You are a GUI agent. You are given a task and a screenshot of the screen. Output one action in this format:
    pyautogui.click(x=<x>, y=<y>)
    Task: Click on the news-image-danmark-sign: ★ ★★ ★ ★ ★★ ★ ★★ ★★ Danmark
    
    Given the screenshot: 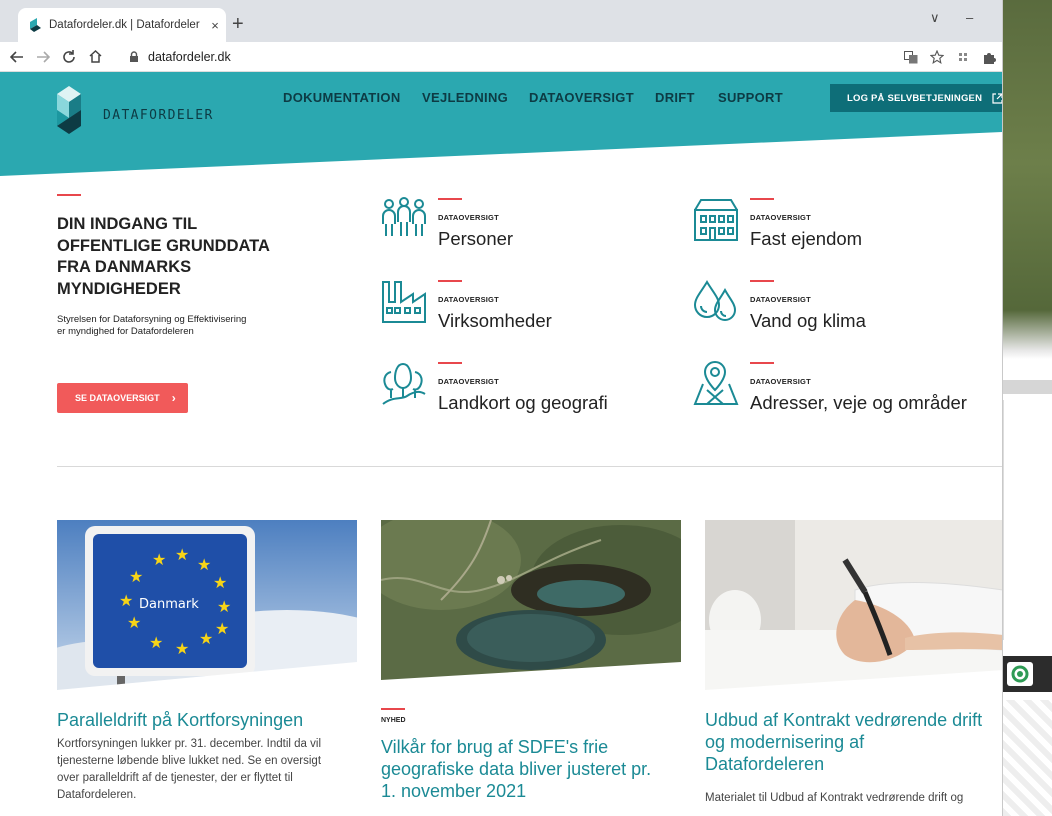 What is the action you would take?
    pyautogui.click(x=207, y=606)
    